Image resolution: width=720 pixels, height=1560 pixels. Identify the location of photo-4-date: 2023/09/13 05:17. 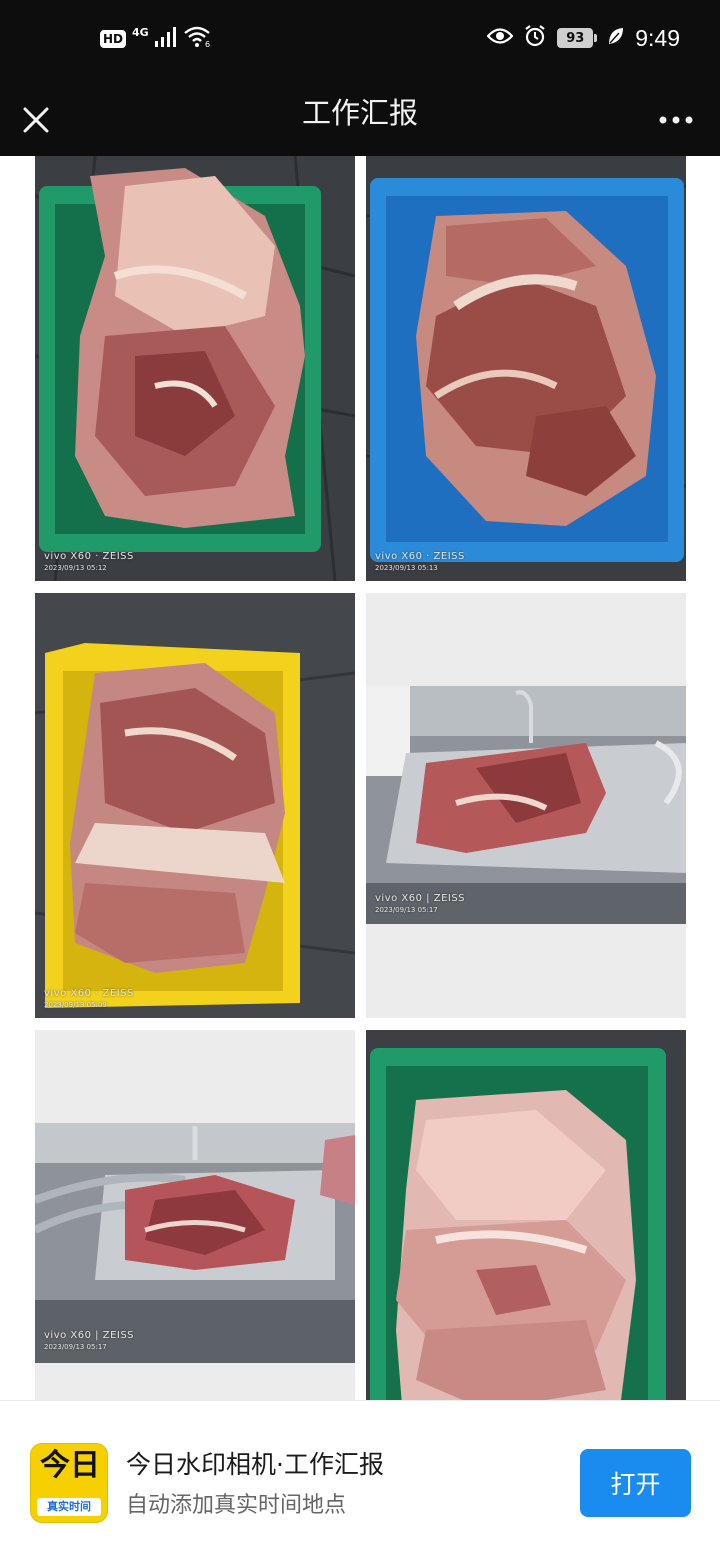
(406, 910).